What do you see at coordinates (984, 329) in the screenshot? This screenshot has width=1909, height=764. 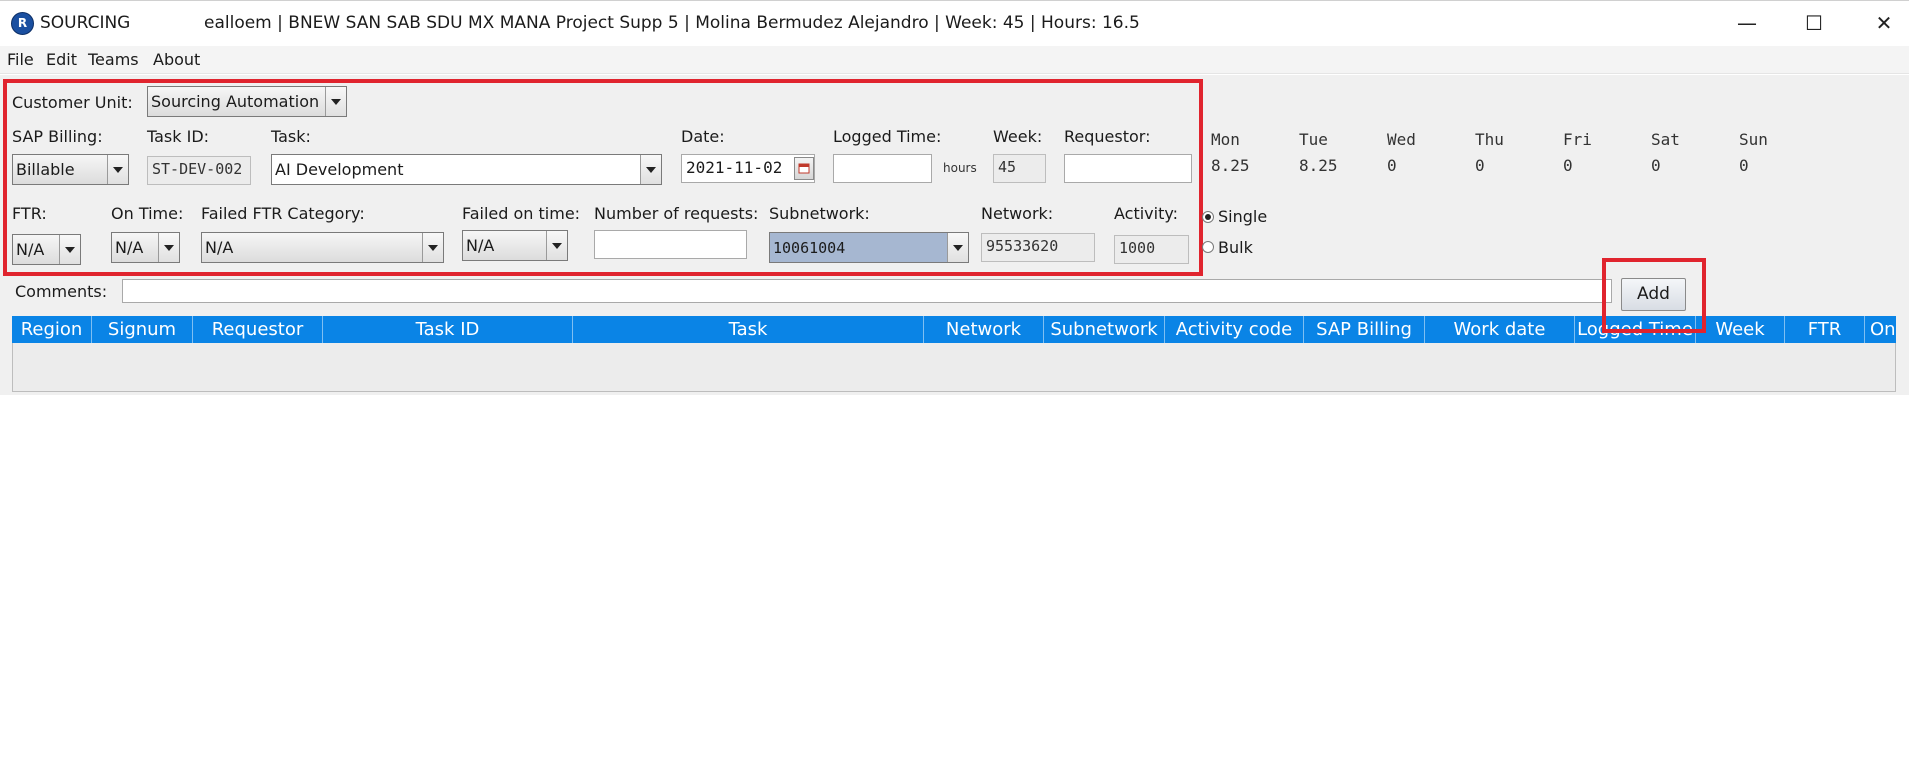 I see `column-header-network: Network` at bounding box center [984, 329].